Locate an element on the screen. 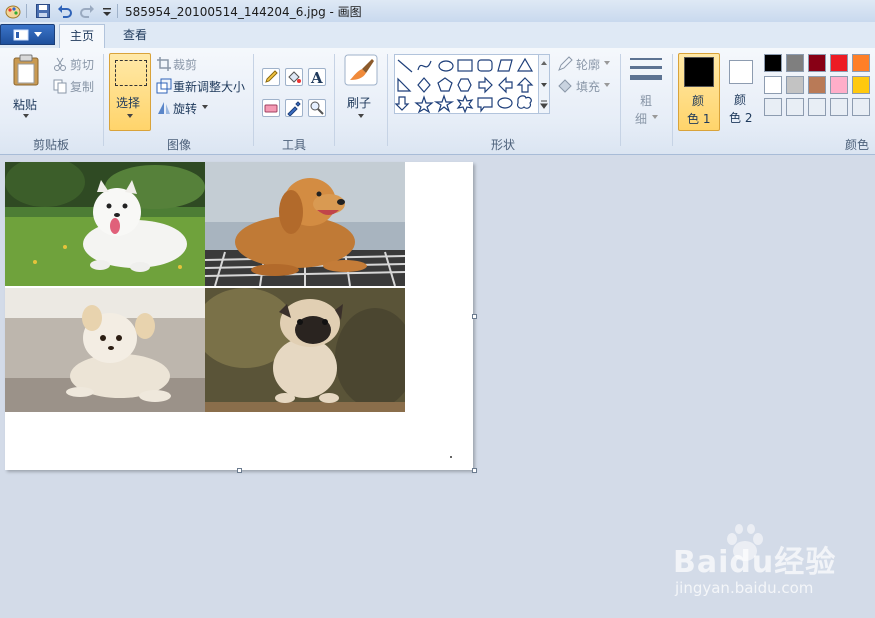  select-rectangle-icon is located at coordinates (131, 73).